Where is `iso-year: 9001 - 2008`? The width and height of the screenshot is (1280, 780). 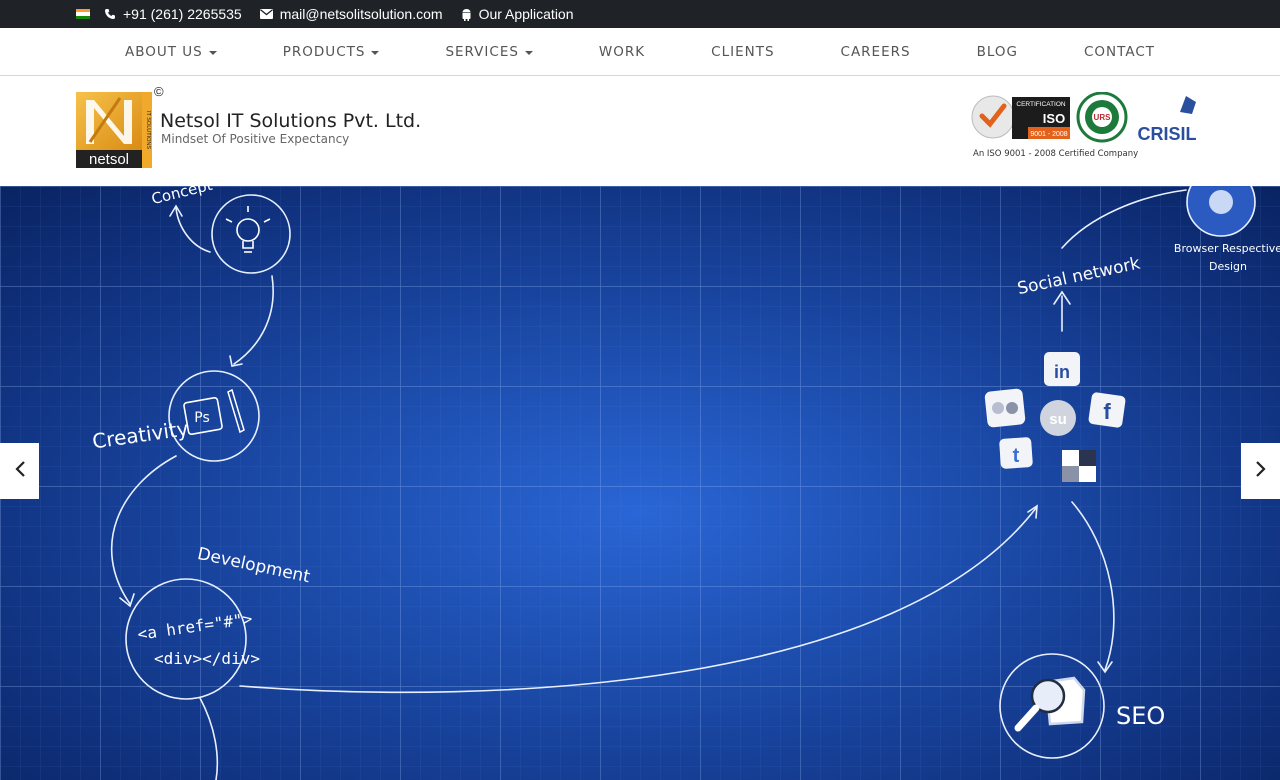 iso-year: 9001 - 2008 is located at coordinates (1048, 134).